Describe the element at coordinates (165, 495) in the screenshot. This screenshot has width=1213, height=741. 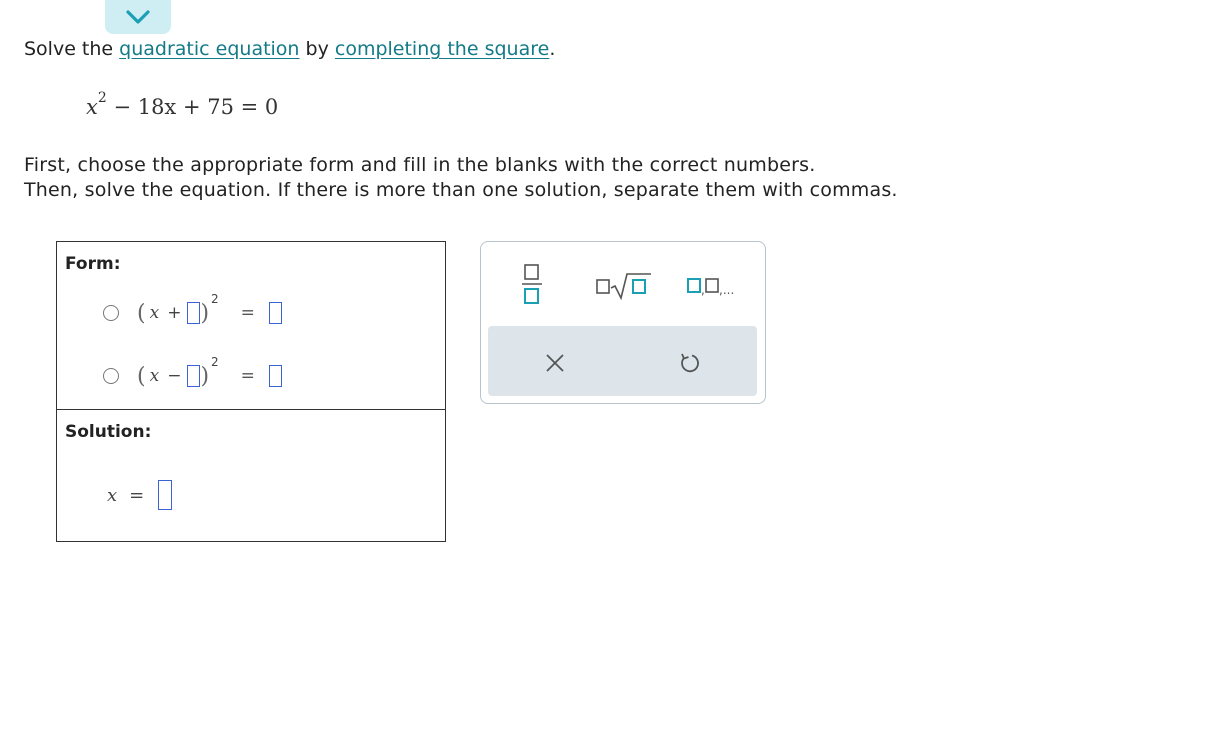
I see `solution-blank` at that location.